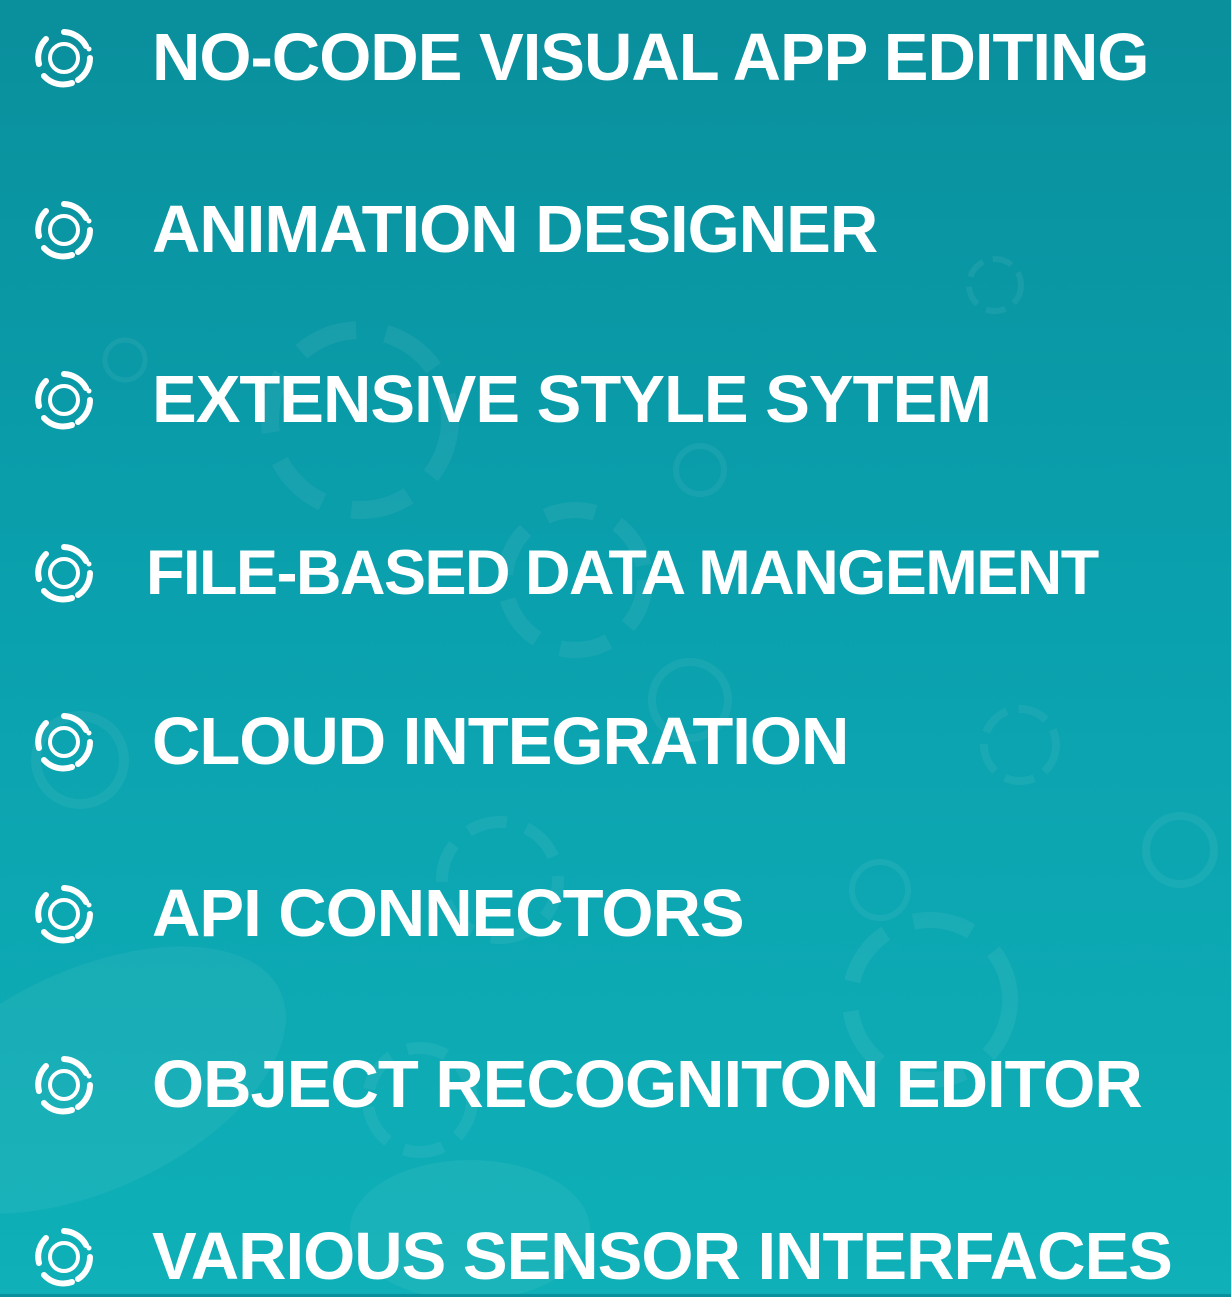  Describe the element at coordinates (622, 573) in the screenshot. I see `feature-label: FILE-BASED DATA MANGEMENT` at that location.